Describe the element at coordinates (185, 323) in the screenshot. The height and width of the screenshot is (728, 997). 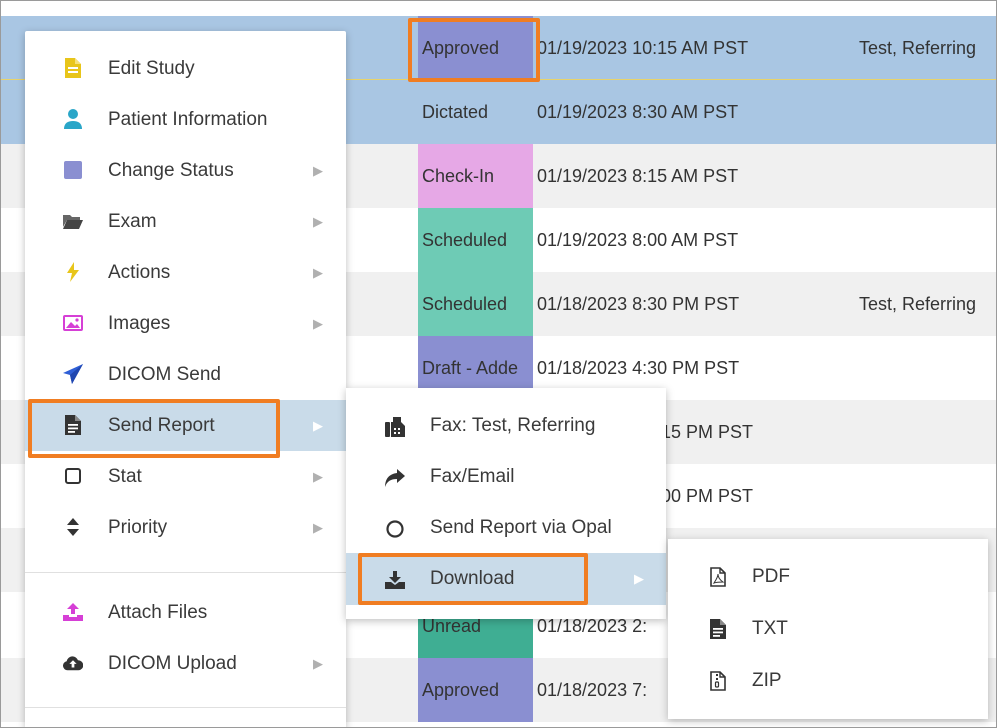
I see `menu-item-images: Images ▶` at that location.